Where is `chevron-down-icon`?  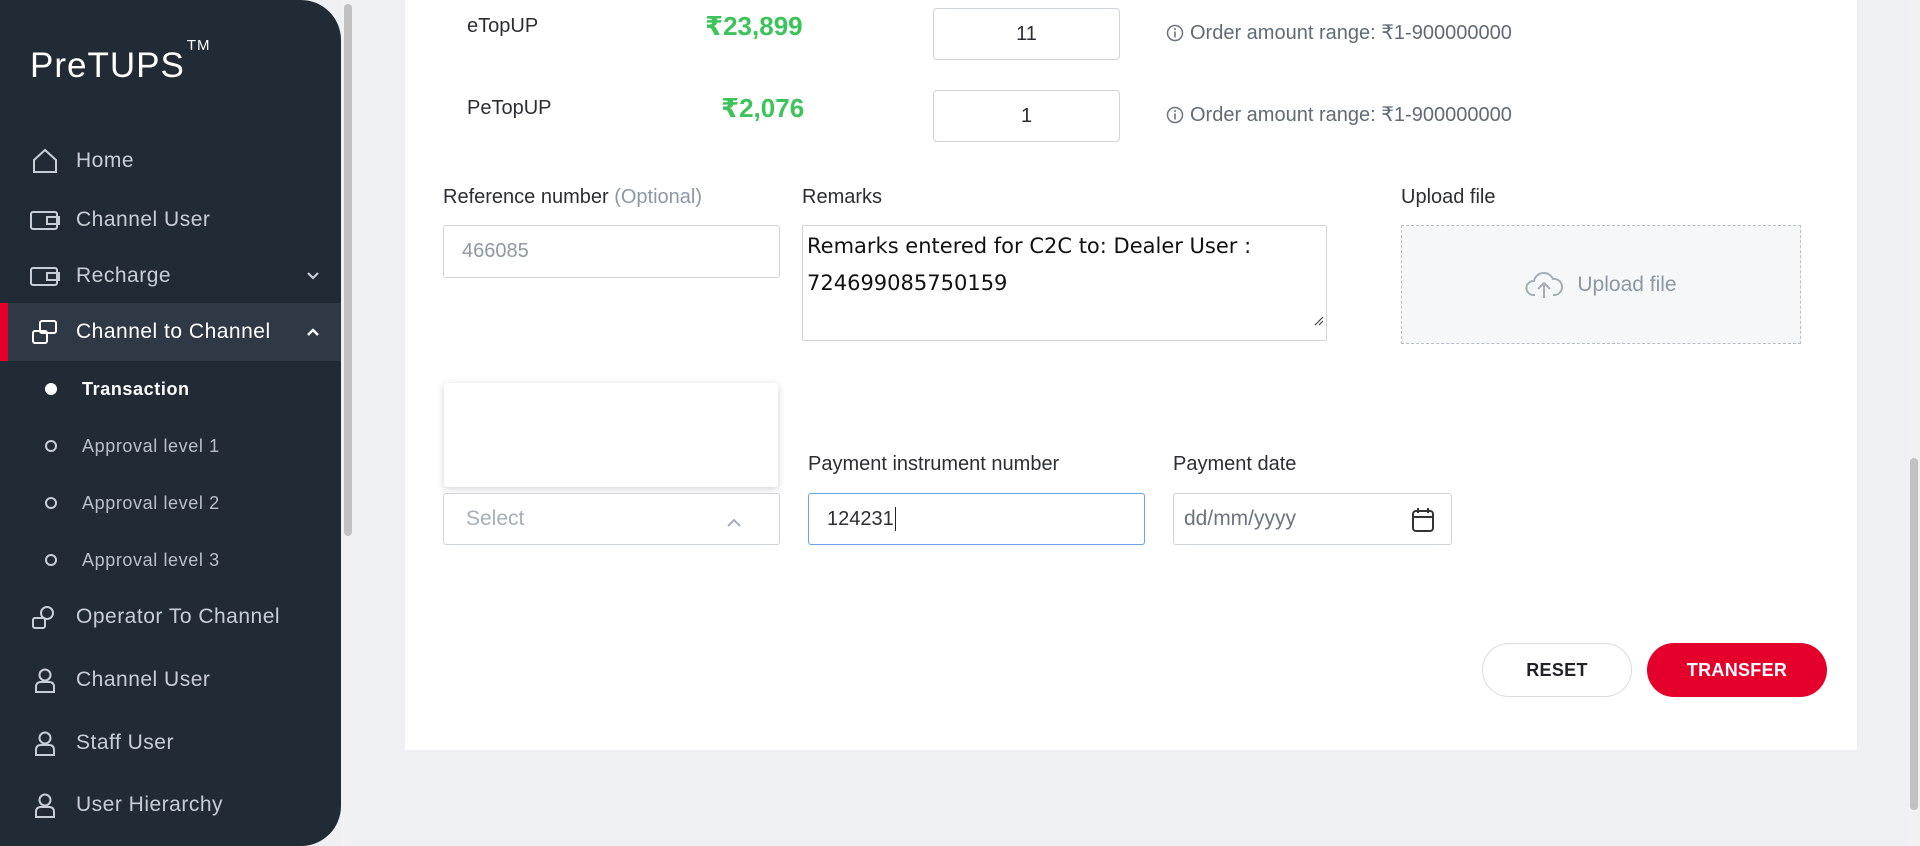 chevron-down-icon is located at coordinates (313, 278).